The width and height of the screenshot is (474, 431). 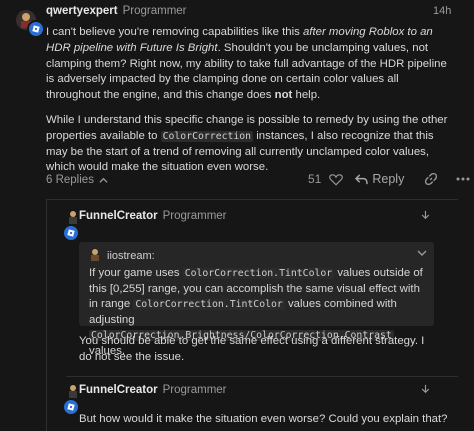 What do you see at coordinates (131, 256) in the screenshot?
I see `quote-author: iiostream:` at bounding box center [131, 256].